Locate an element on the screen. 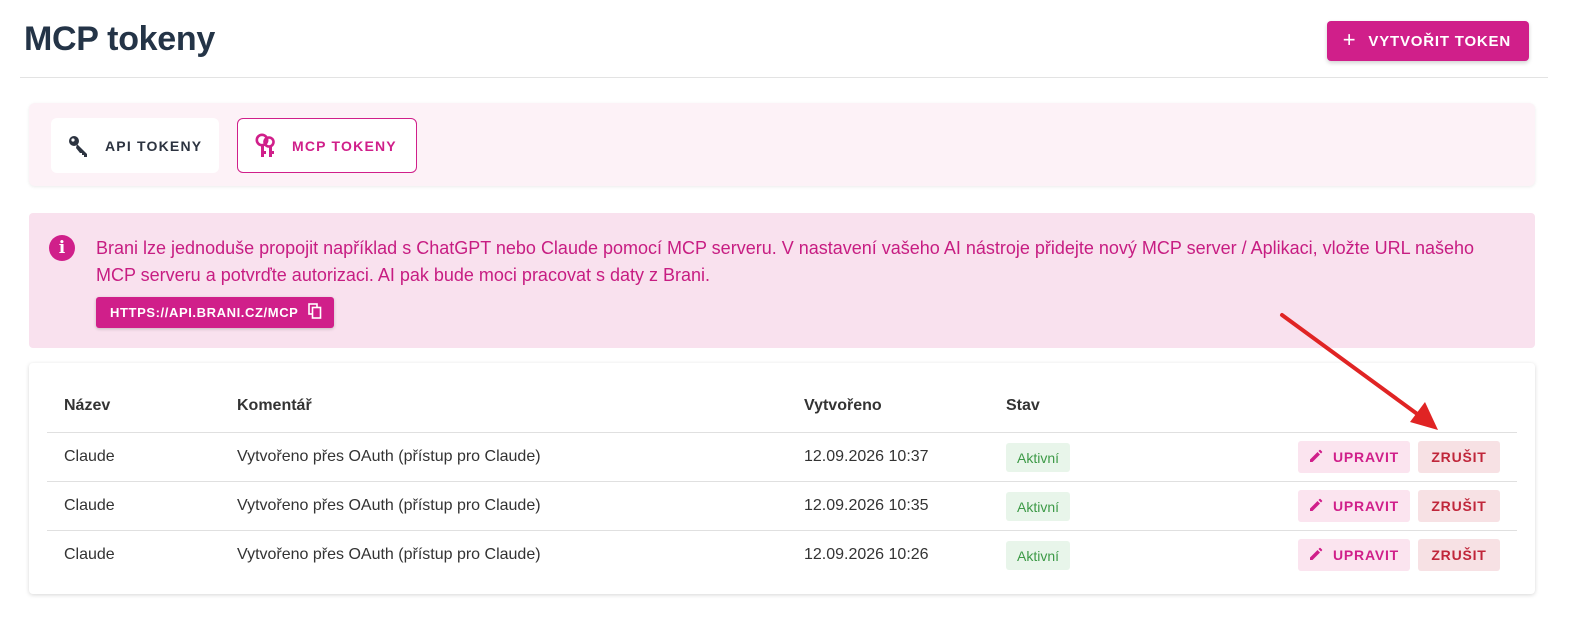  plus-icon: + is located at coordinates (1349, 39).